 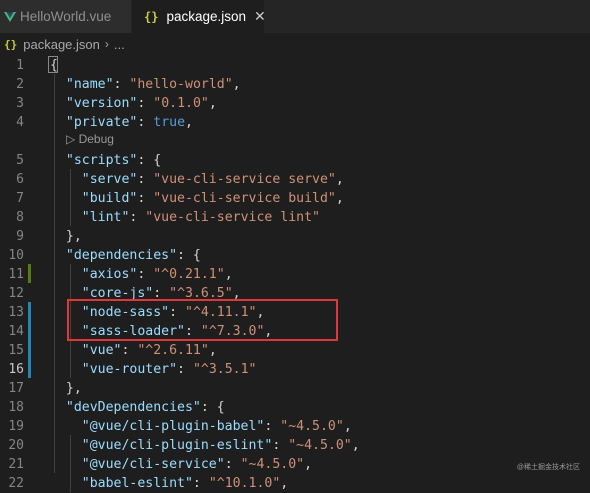 What do you see at coordinates (101, 350) in the screenshot?
I see `code-token: "vue"` at bounding box center [101, 350].